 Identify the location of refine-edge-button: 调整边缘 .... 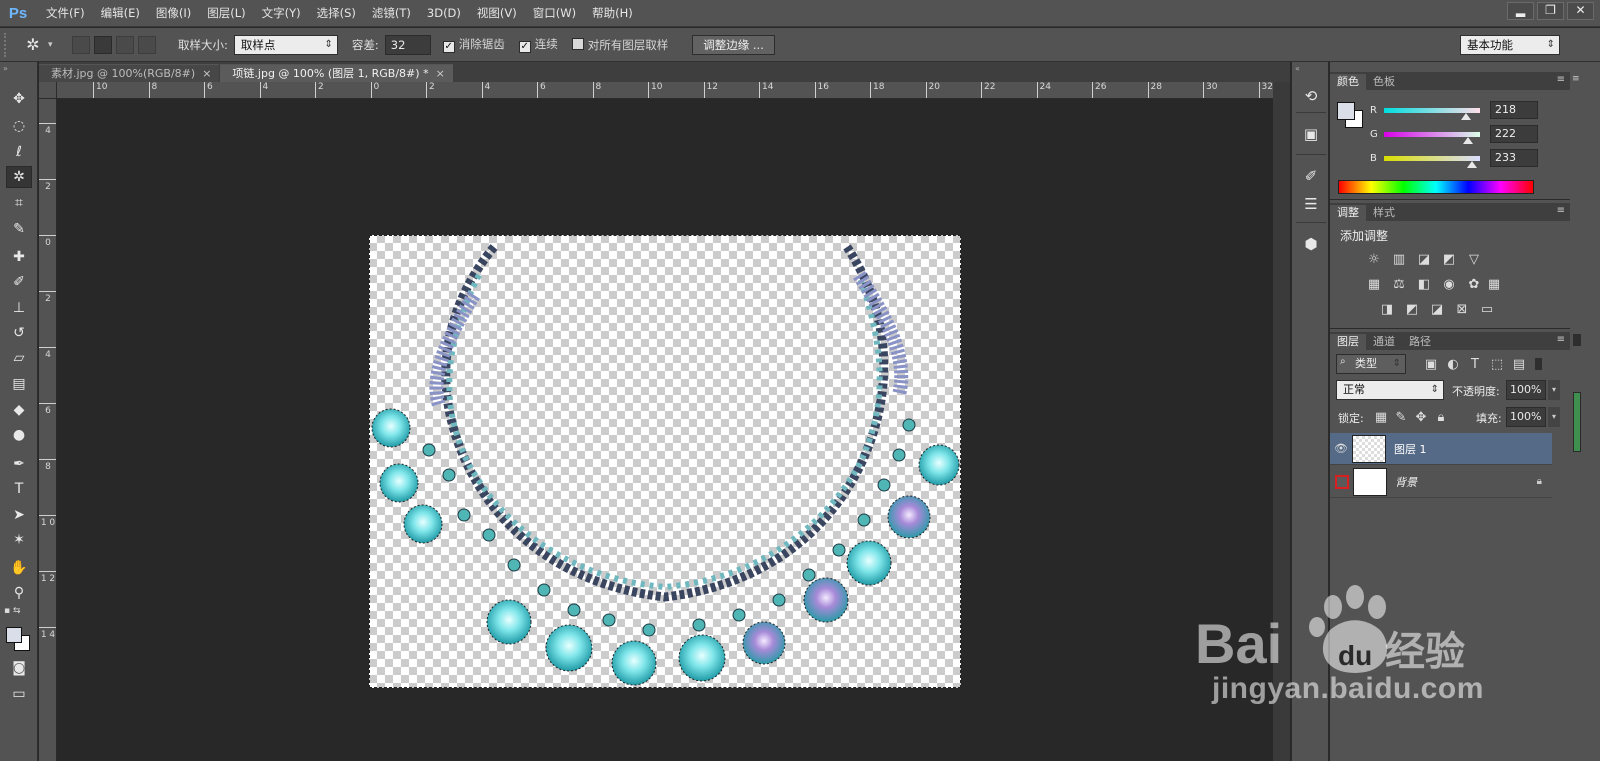
(733, 44).